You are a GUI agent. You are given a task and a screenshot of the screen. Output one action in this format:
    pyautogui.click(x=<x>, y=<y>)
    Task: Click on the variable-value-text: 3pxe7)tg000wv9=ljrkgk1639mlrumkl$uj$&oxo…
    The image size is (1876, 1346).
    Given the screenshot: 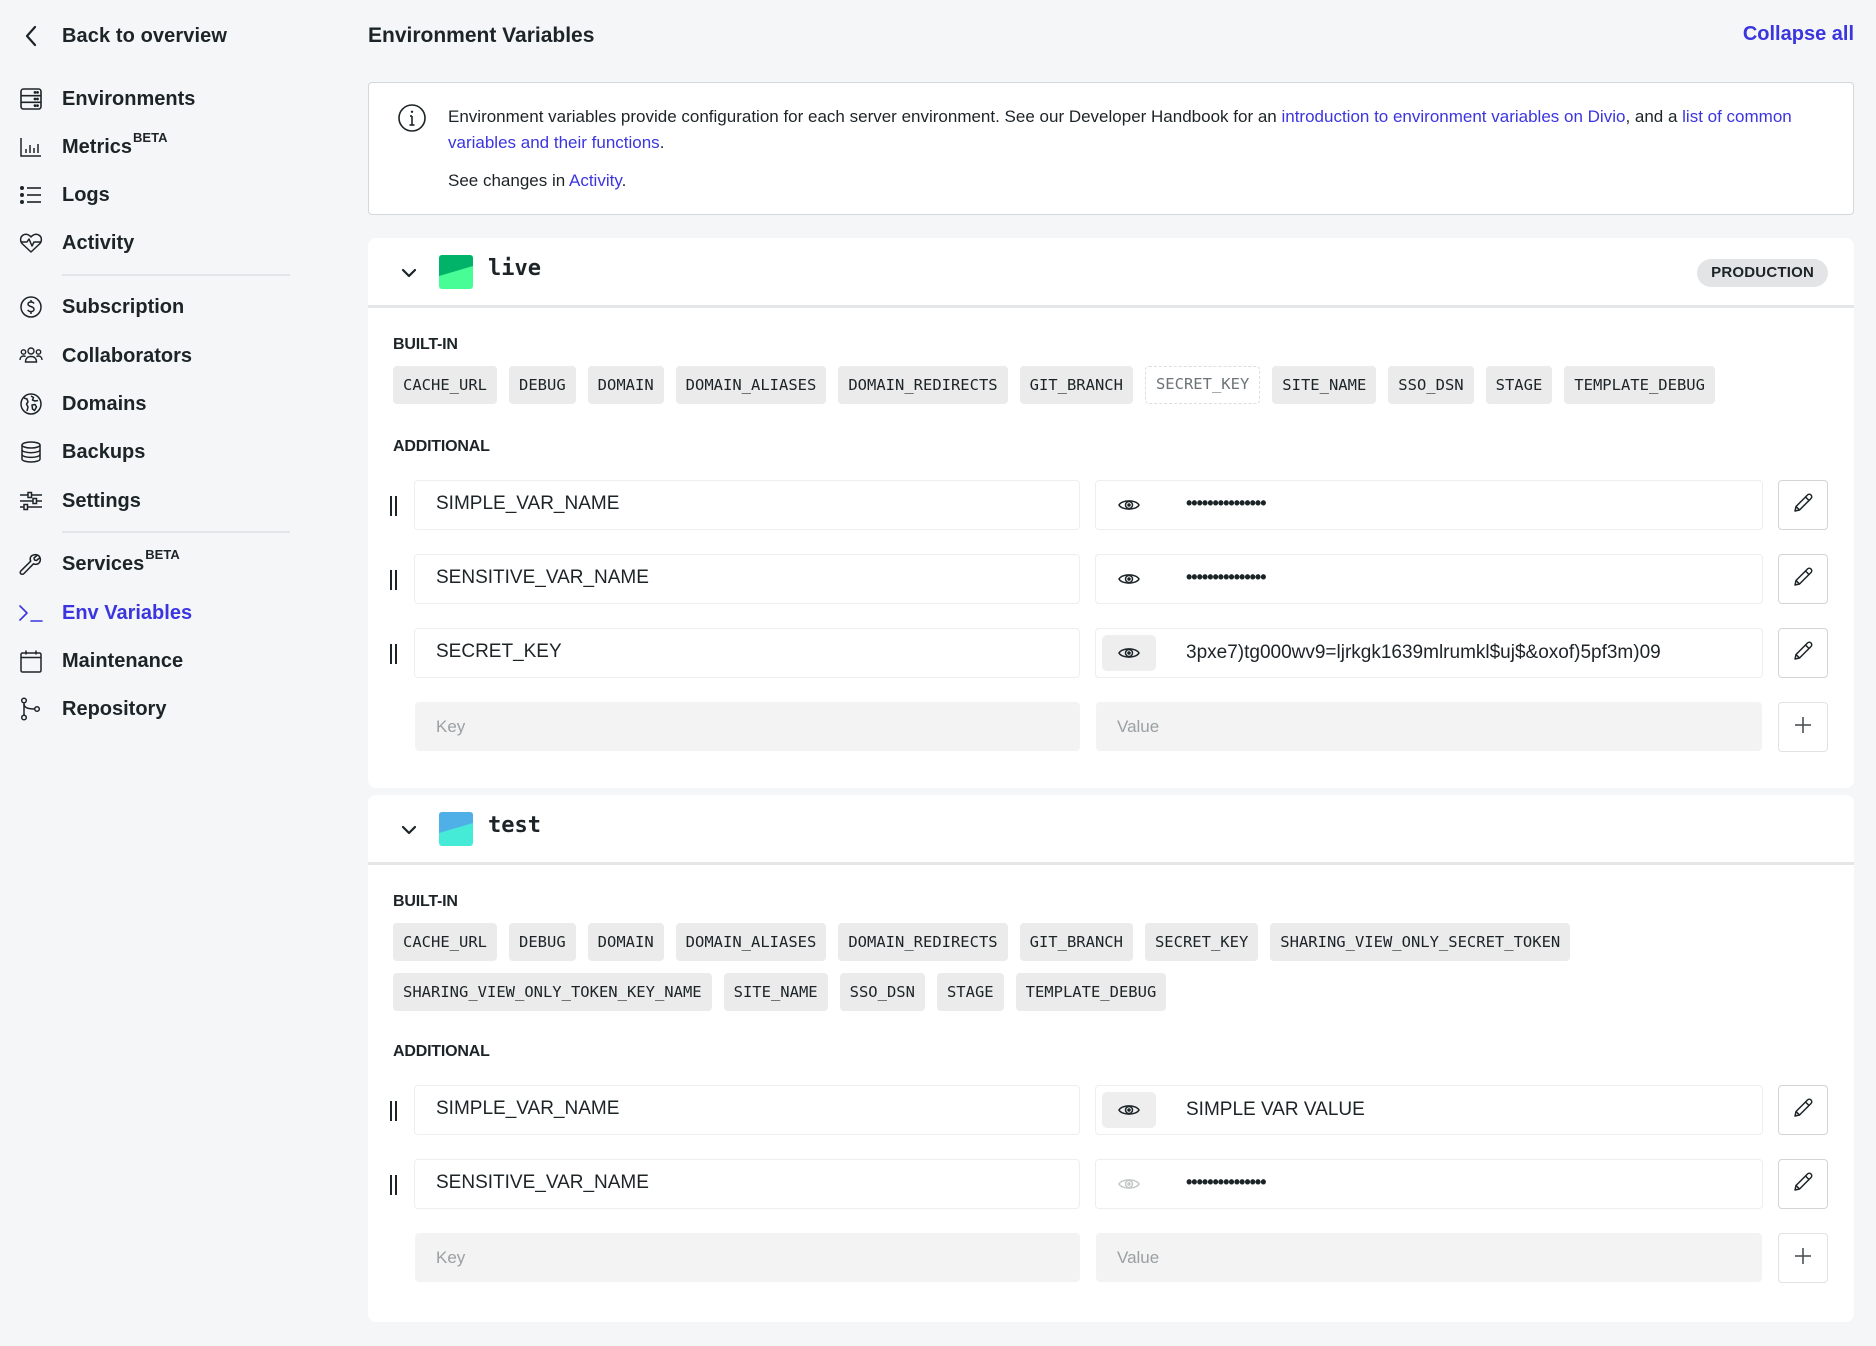 What is the action you would take?
    pyautogui.click(x=1423, y=652)
    